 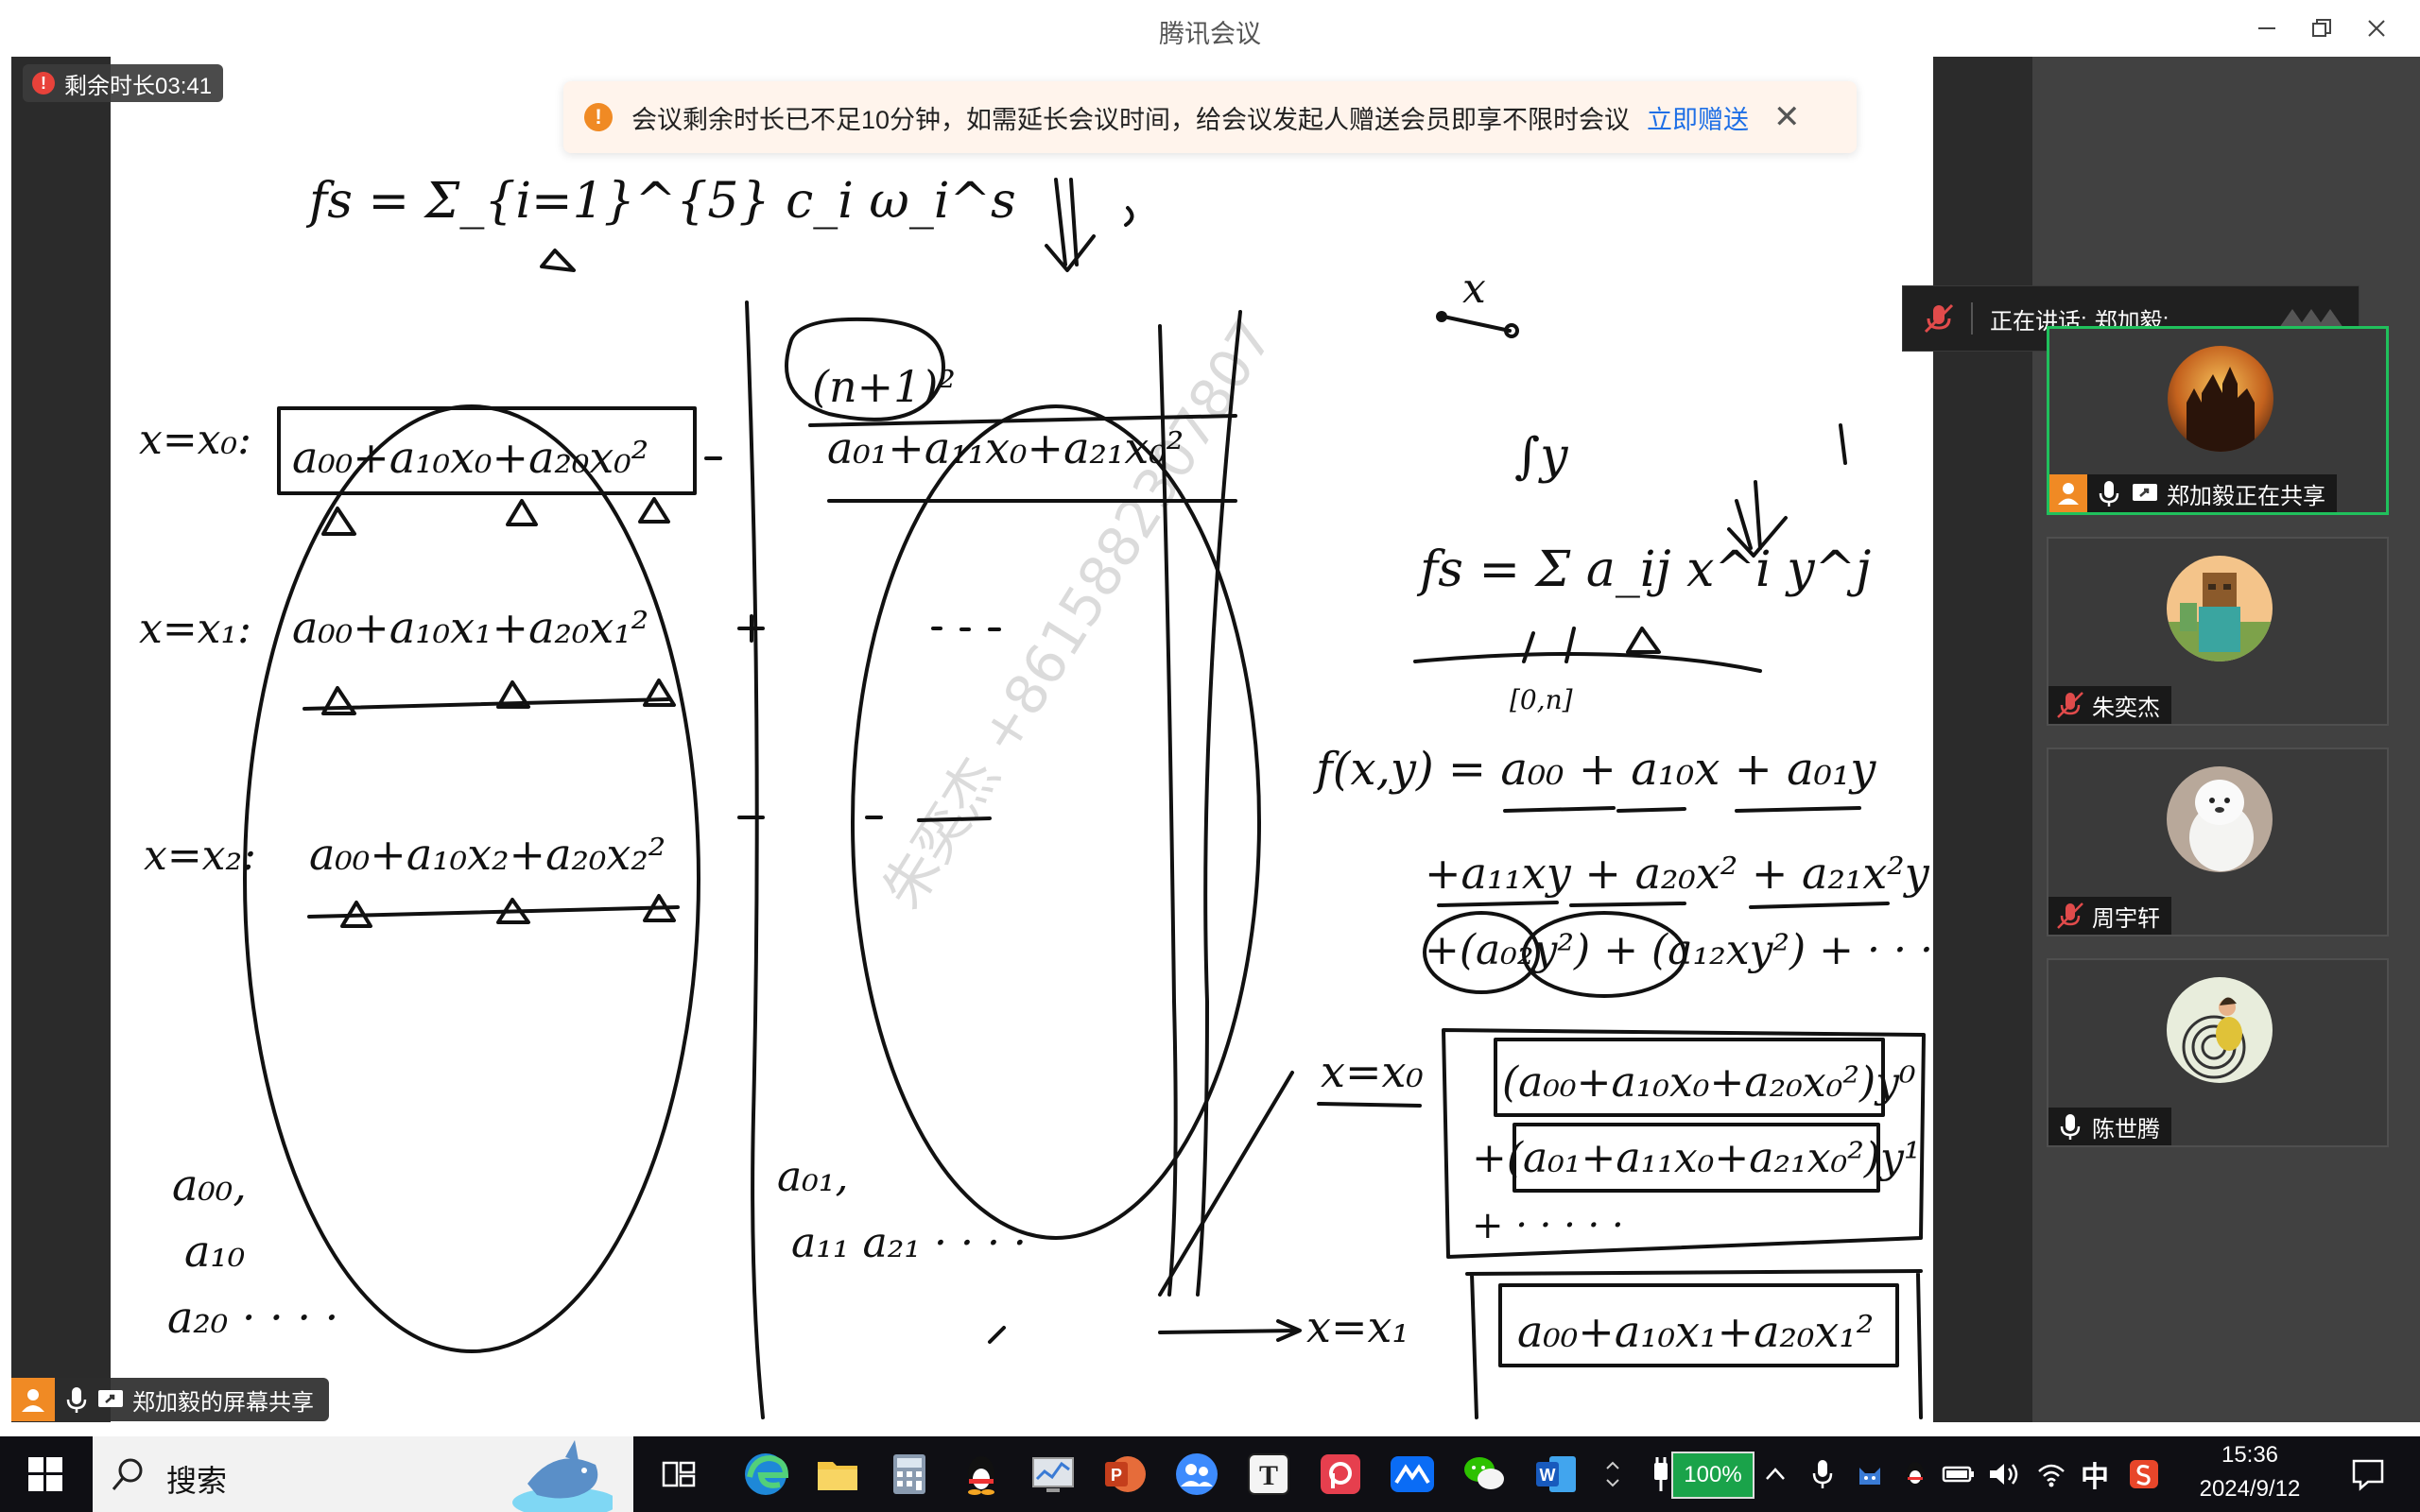 I want to click on calculator-icon, so click(x=909, y=1474).